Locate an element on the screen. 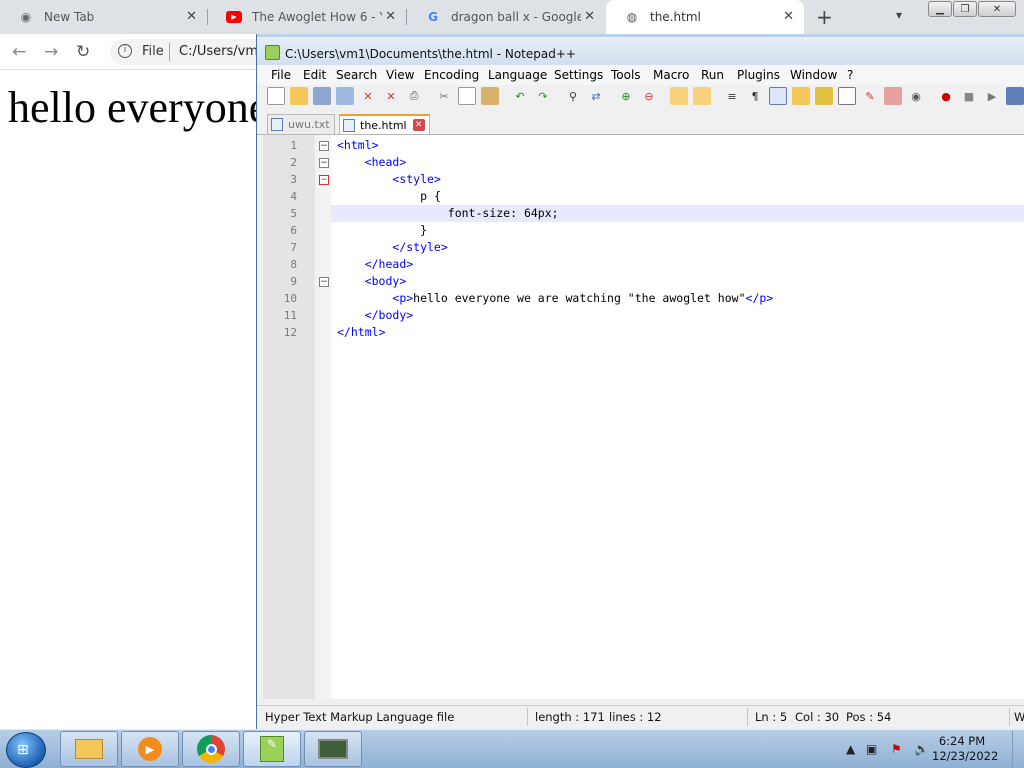 Image resolution: width=1024 pixels, height=768 pixels. sync-horizontal-icon is located at coordinates (702, 96).